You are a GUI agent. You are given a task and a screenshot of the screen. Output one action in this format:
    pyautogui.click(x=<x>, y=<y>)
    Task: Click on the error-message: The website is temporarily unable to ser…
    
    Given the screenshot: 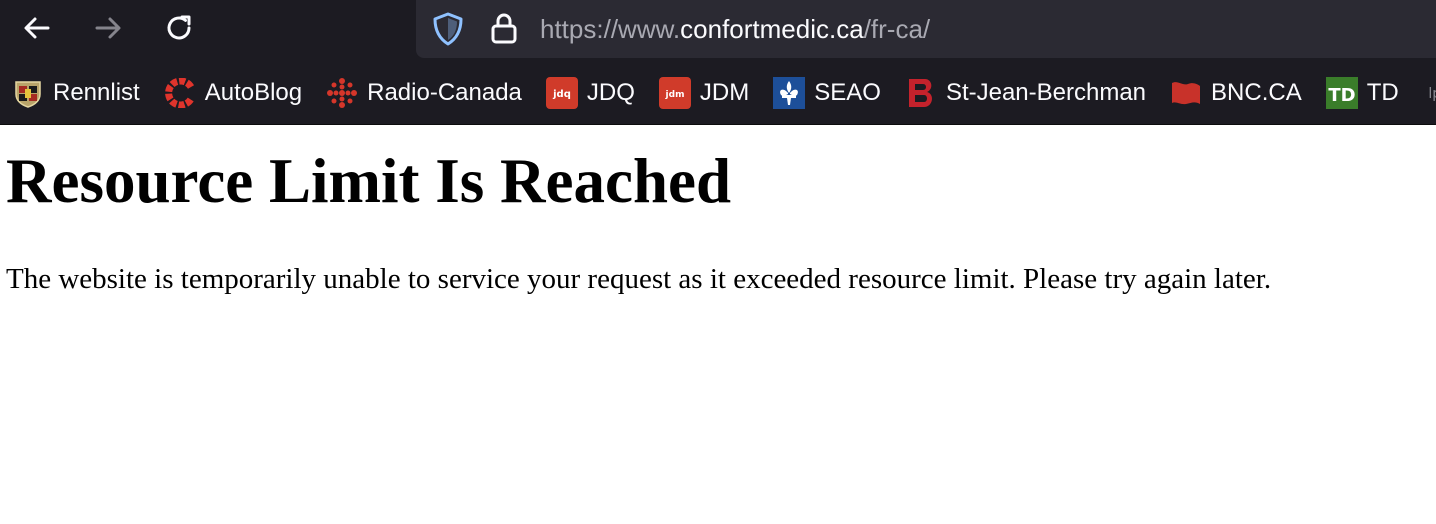 What is the action you would take?
    pyautogui.click(x=639, y=279)
    